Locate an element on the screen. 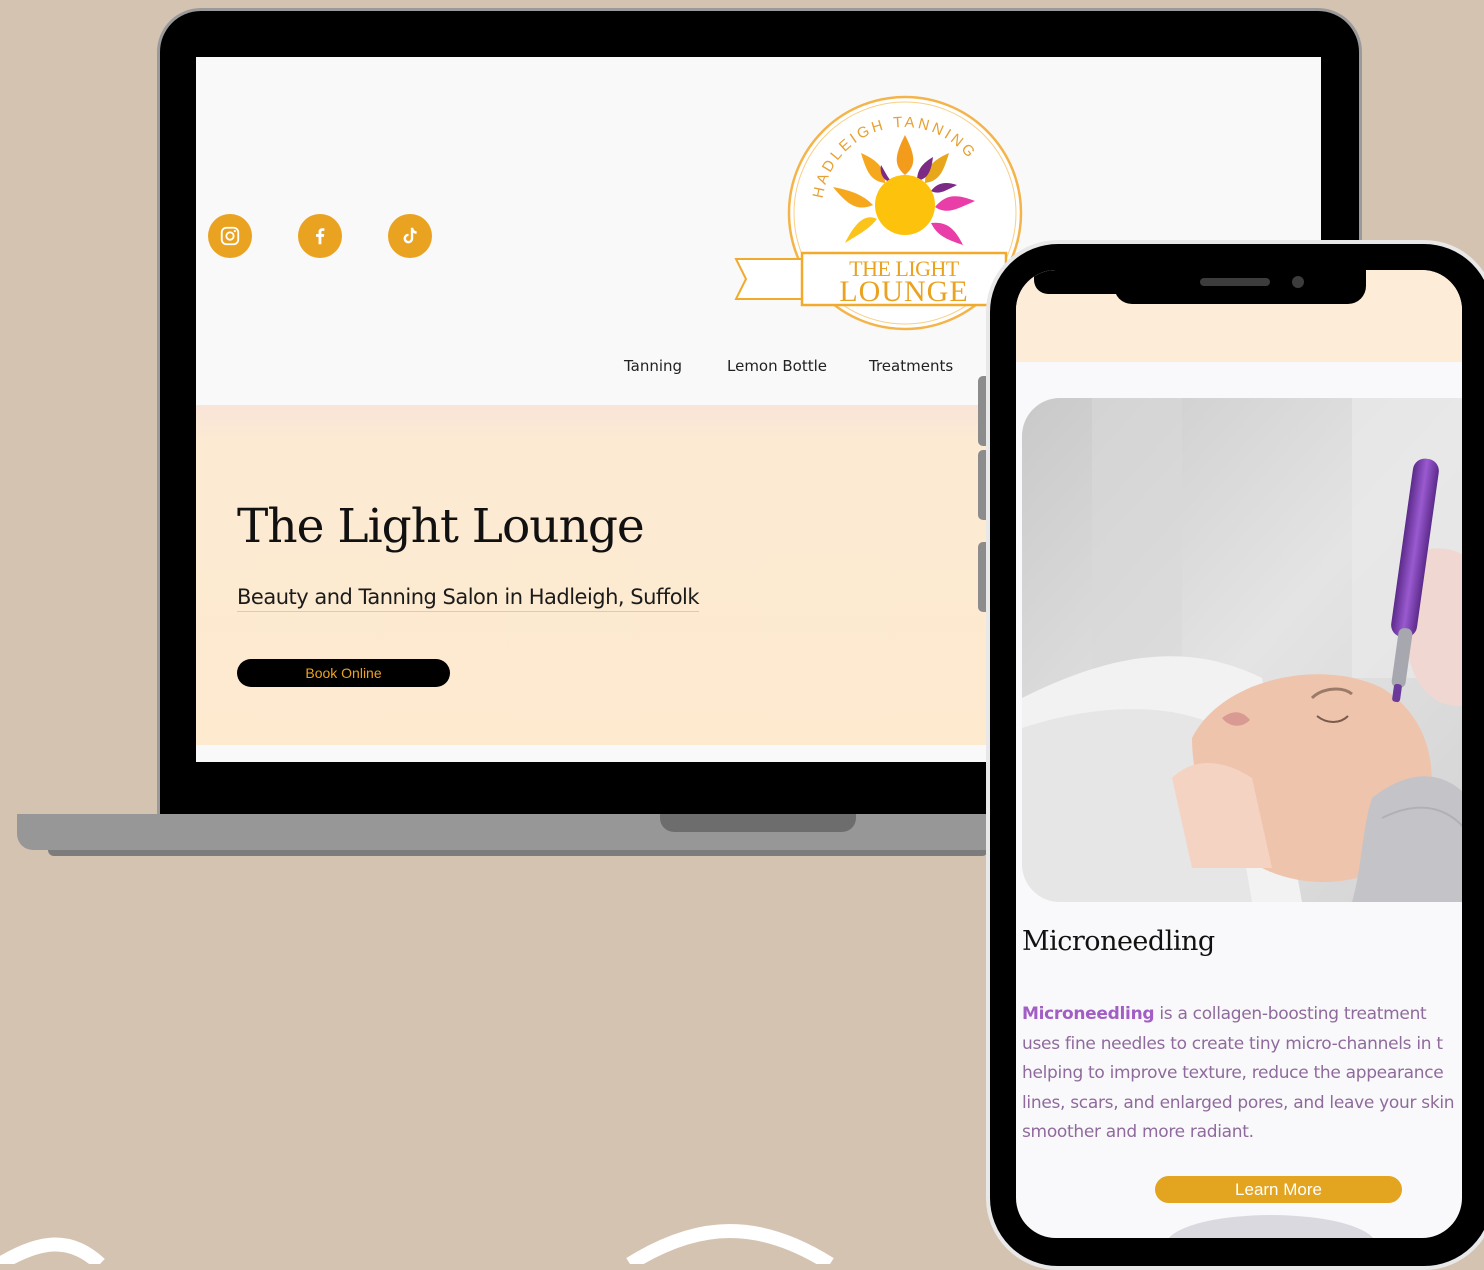 The image size is (1484, 1270). tiktok-link is located at coordinates (410, 236).